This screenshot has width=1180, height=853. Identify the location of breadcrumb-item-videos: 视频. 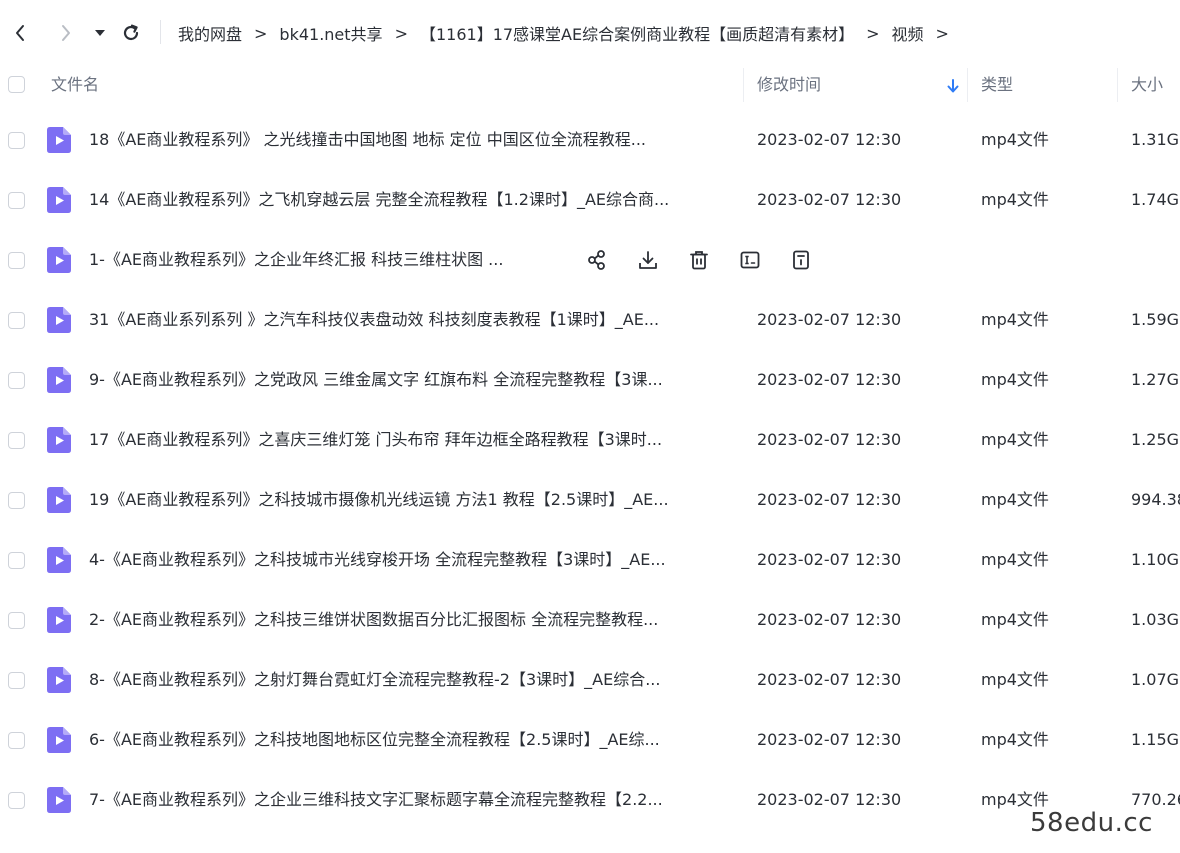
(908, 33).